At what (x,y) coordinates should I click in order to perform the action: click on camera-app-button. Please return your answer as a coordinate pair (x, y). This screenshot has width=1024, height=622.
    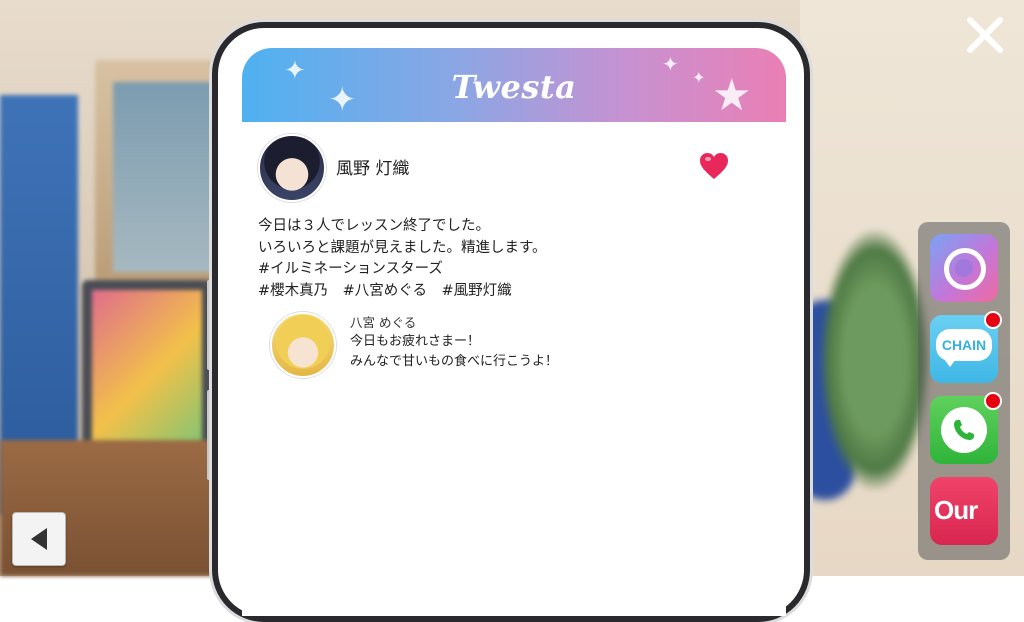
    Looking at the image, I should click on (964, 268).